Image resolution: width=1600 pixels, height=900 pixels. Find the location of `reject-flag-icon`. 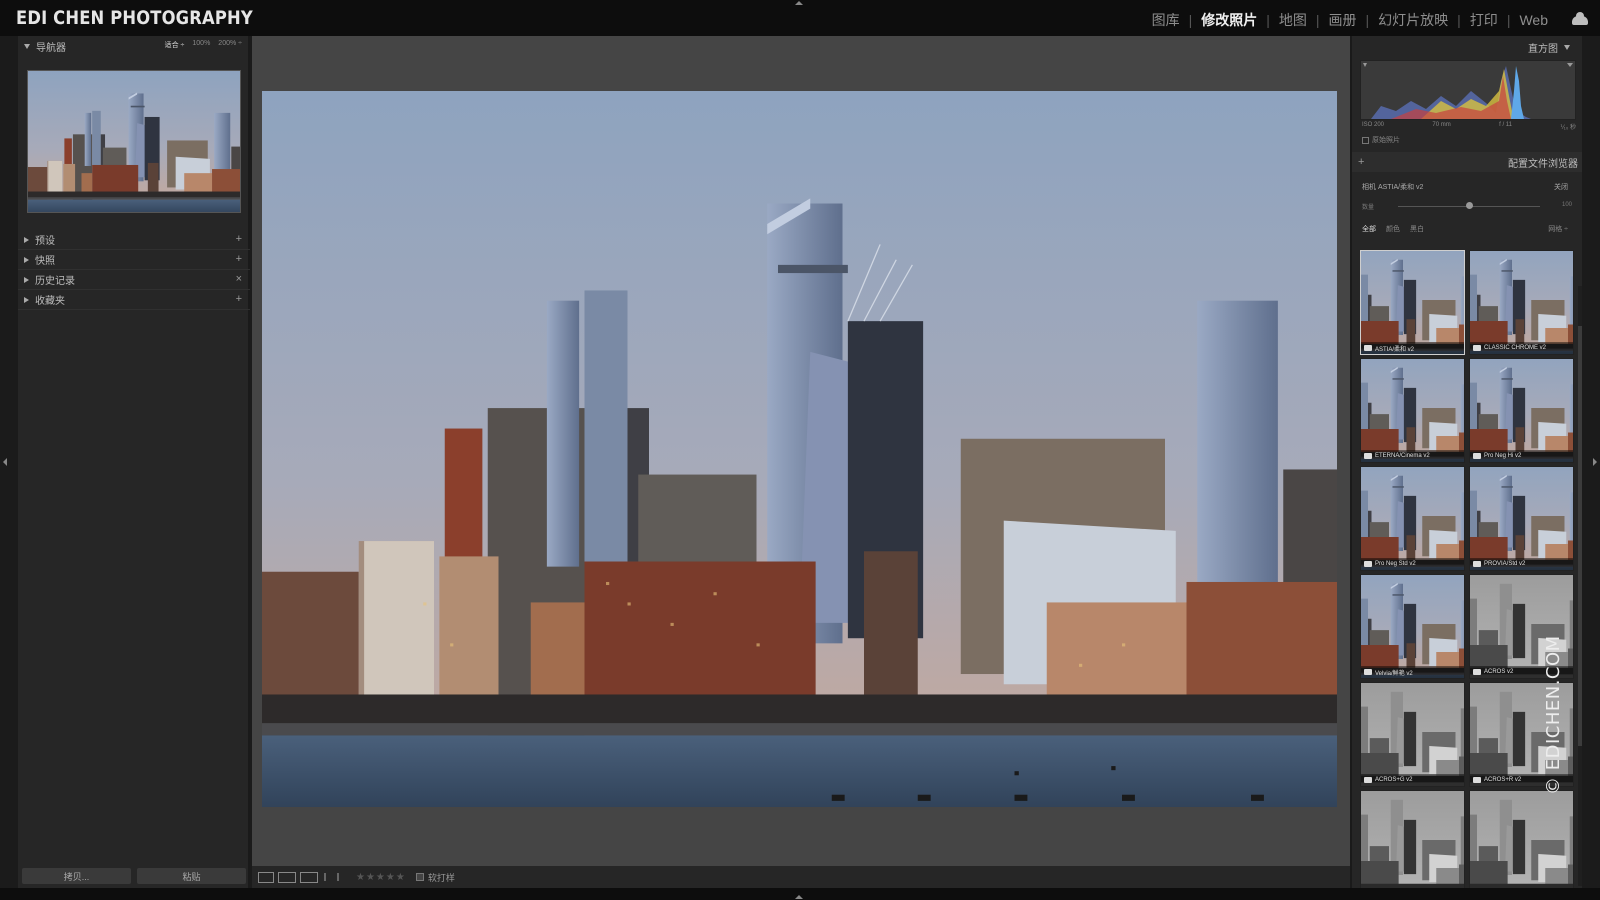

reject-flag-icon is located at coordinates (340, 877).